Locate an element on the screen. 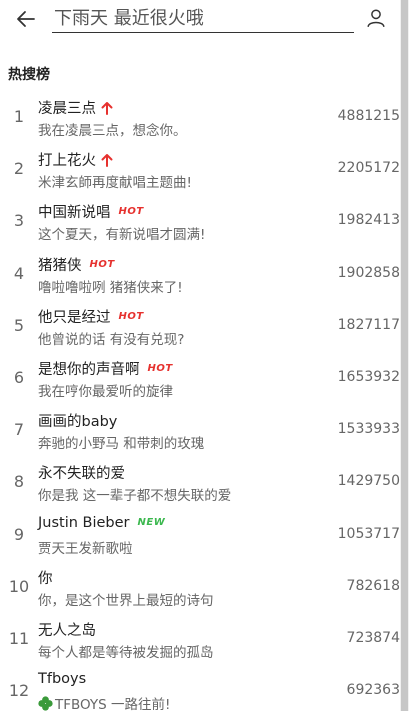  item-title: 无人之岛 is located at coordinates (67, 629).